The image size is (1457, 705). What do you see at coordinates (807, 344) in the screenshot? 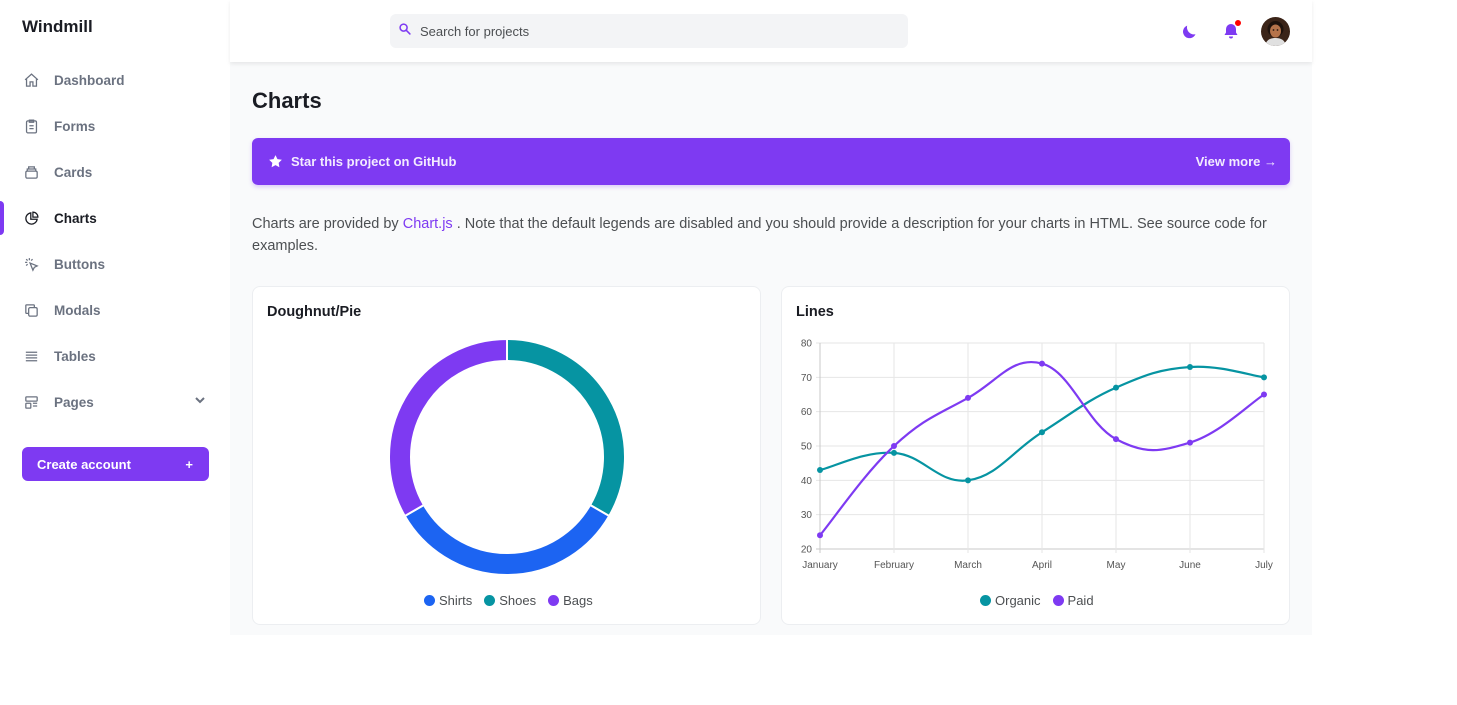
I see `y-tick-label: 80` at bounding box center [807, 344].